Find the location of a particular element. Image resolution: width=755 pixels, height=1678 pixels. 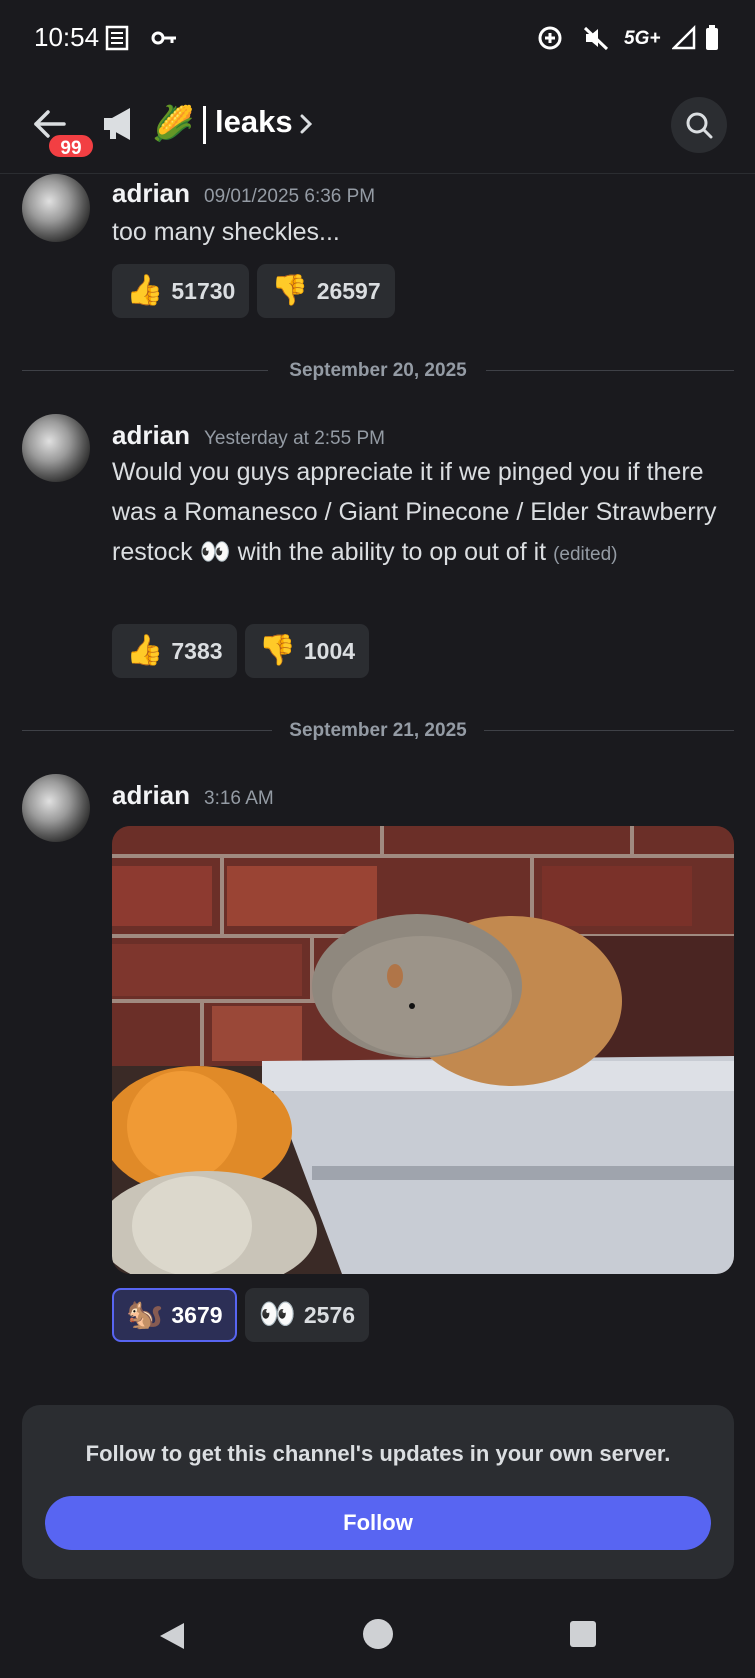

squirrel-icon: 🐿️ is located at coordinates (145, 1314).